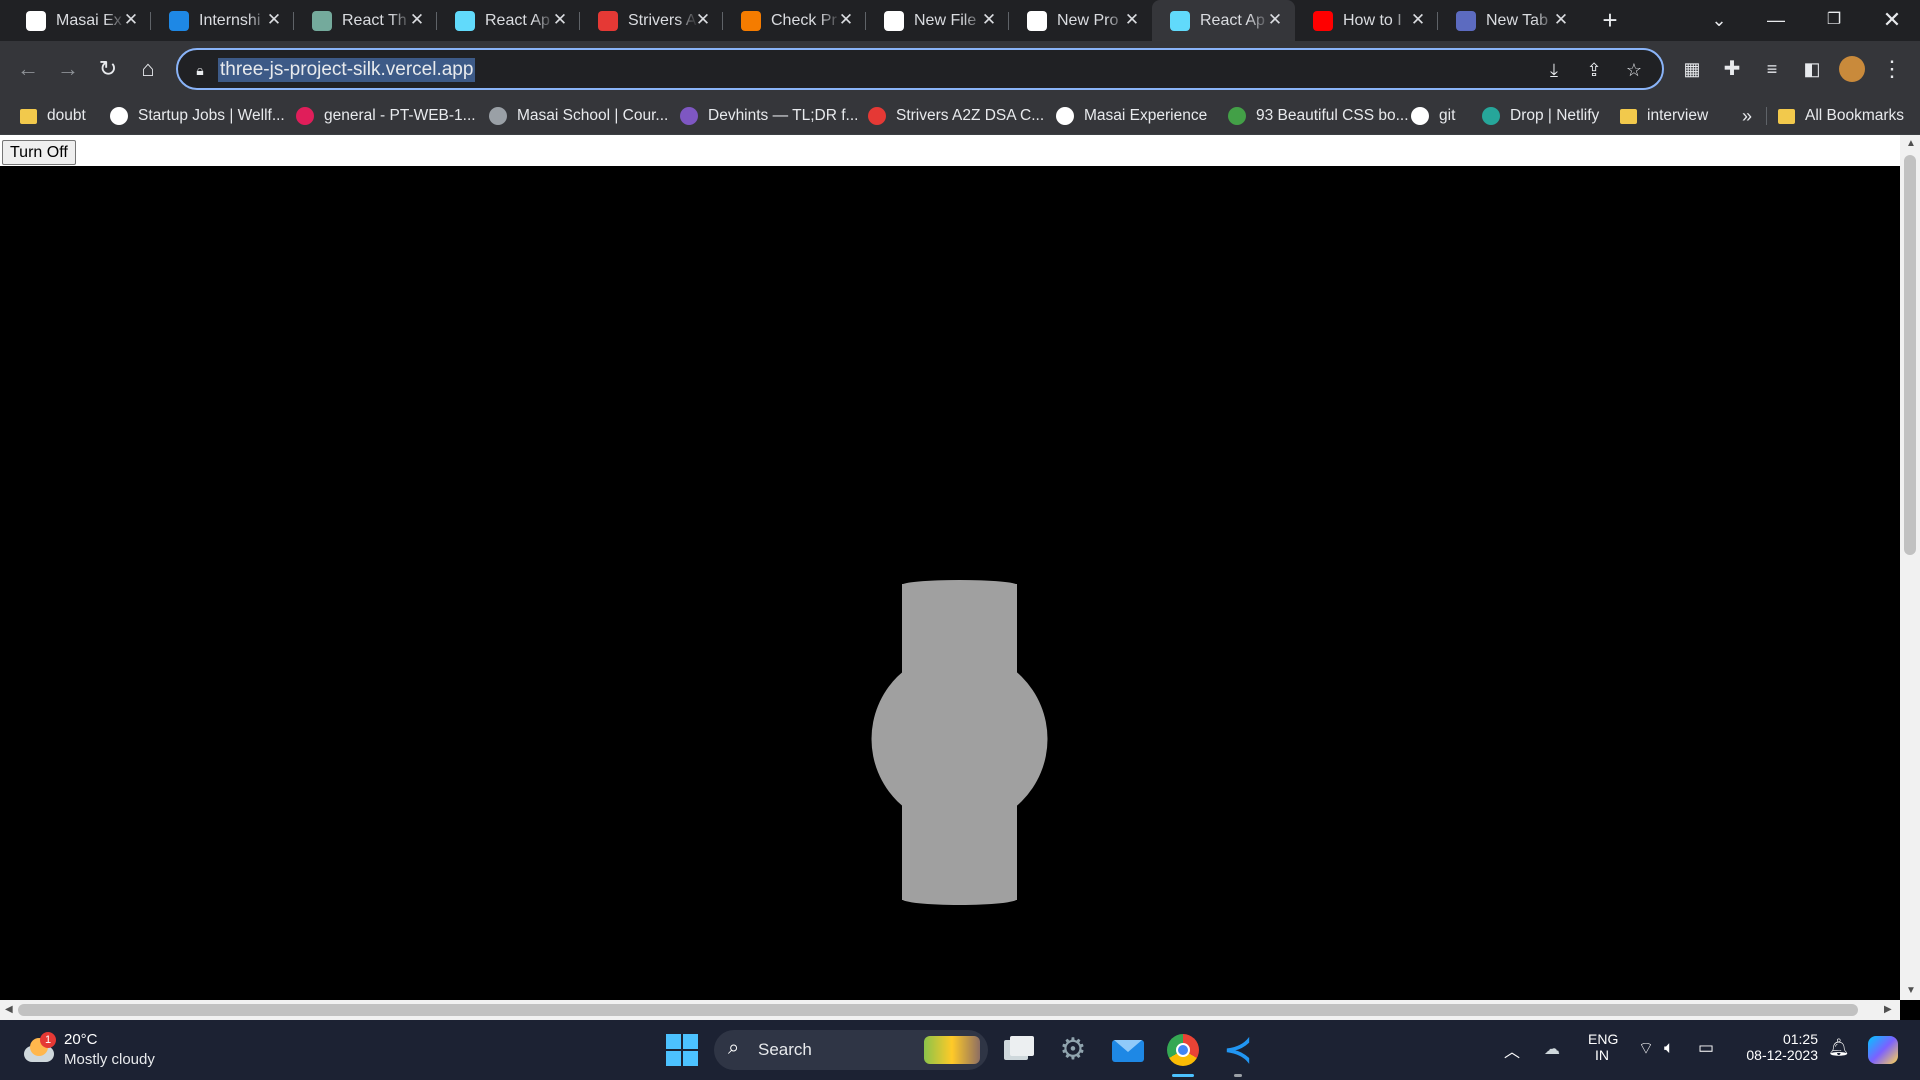  Describe the element at coordinates (1812, 69) in the screenshot. I see `side-panel-icon: ◧` at that location.